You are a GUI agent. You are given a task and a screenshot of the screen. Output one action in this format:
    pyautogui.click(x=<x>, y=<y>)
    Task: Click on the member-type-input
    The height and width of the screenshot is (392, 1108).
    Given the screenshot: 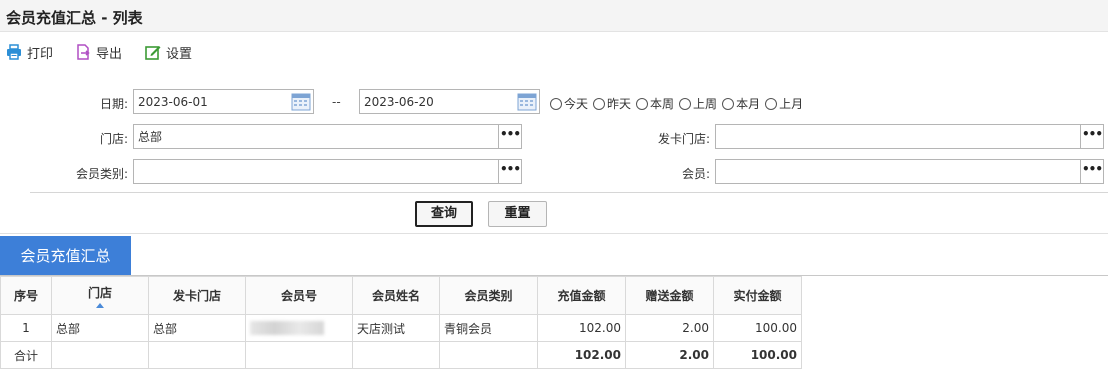 What is the action you would take?
    pyautogui.click(x=327, y=171)
    